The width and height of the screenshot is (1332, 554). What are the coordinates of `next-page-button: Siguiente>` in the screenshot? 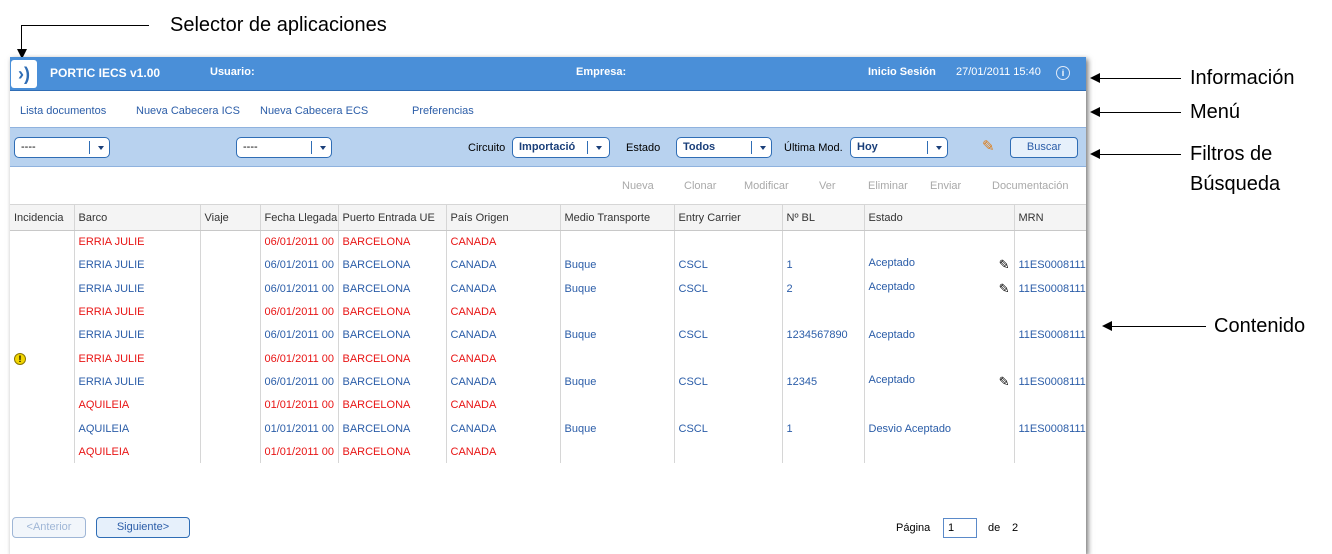 It's located at (143, 527).